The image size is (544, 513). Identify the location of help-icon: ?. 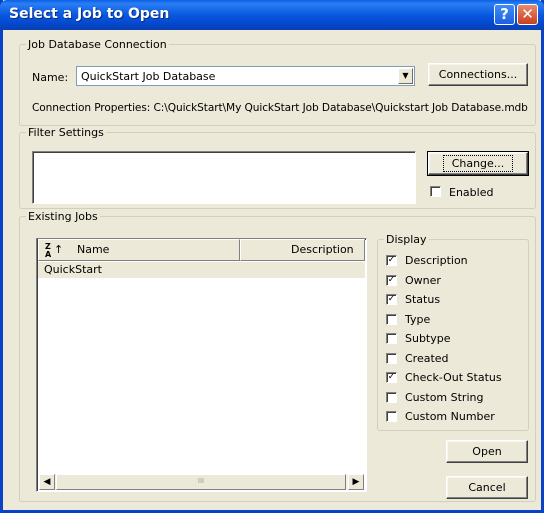
(504, 14).